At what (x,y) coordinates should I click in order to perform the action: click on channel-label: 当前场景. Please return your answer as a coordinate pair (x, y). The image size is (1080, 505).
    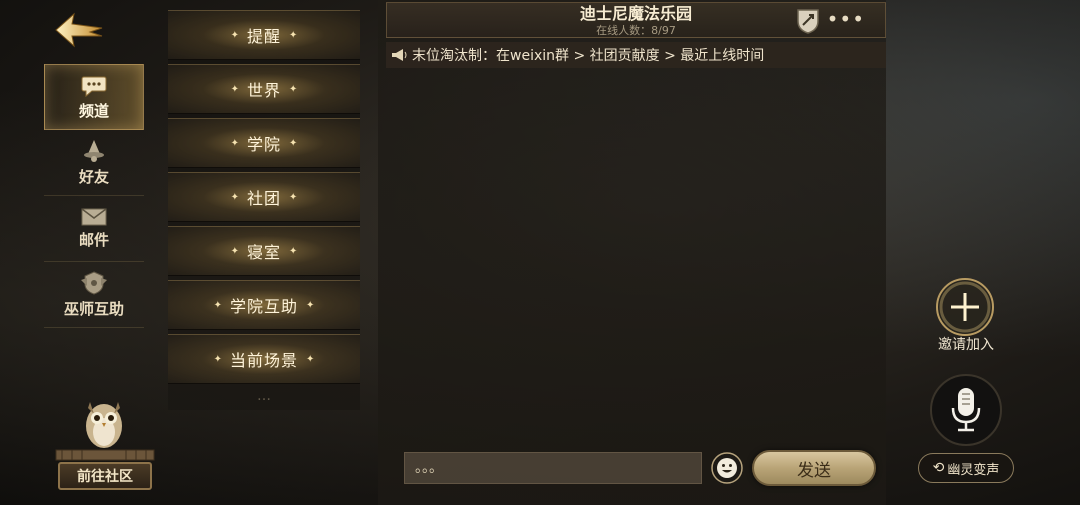
    Looking at the image, I should click on (263, 360).